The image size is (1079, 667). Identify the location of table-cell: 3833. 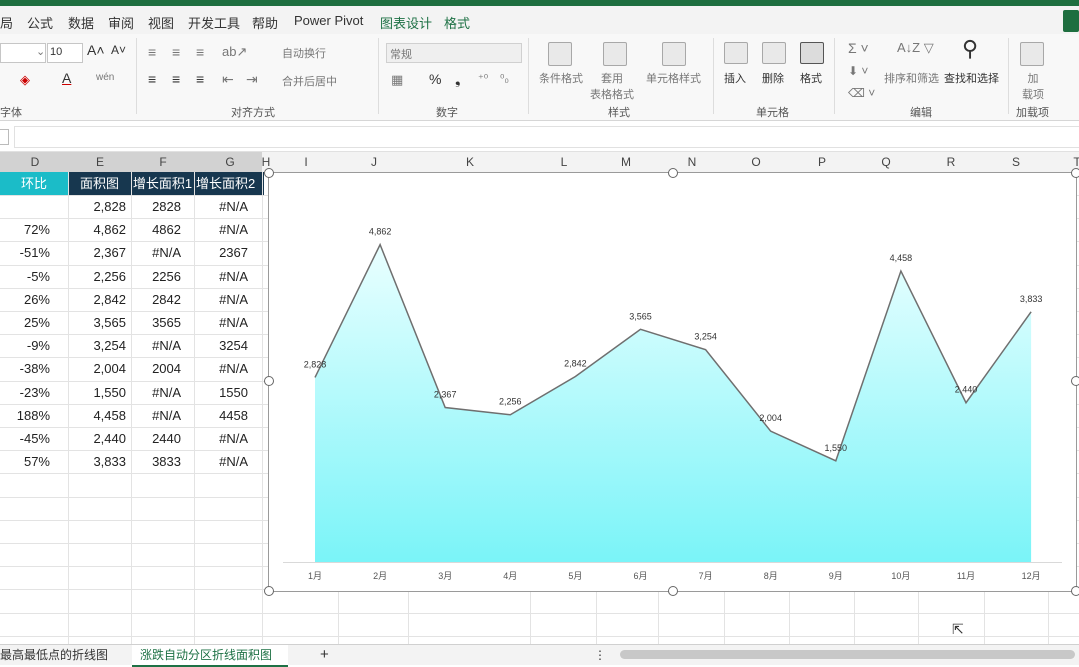
(156, 462).